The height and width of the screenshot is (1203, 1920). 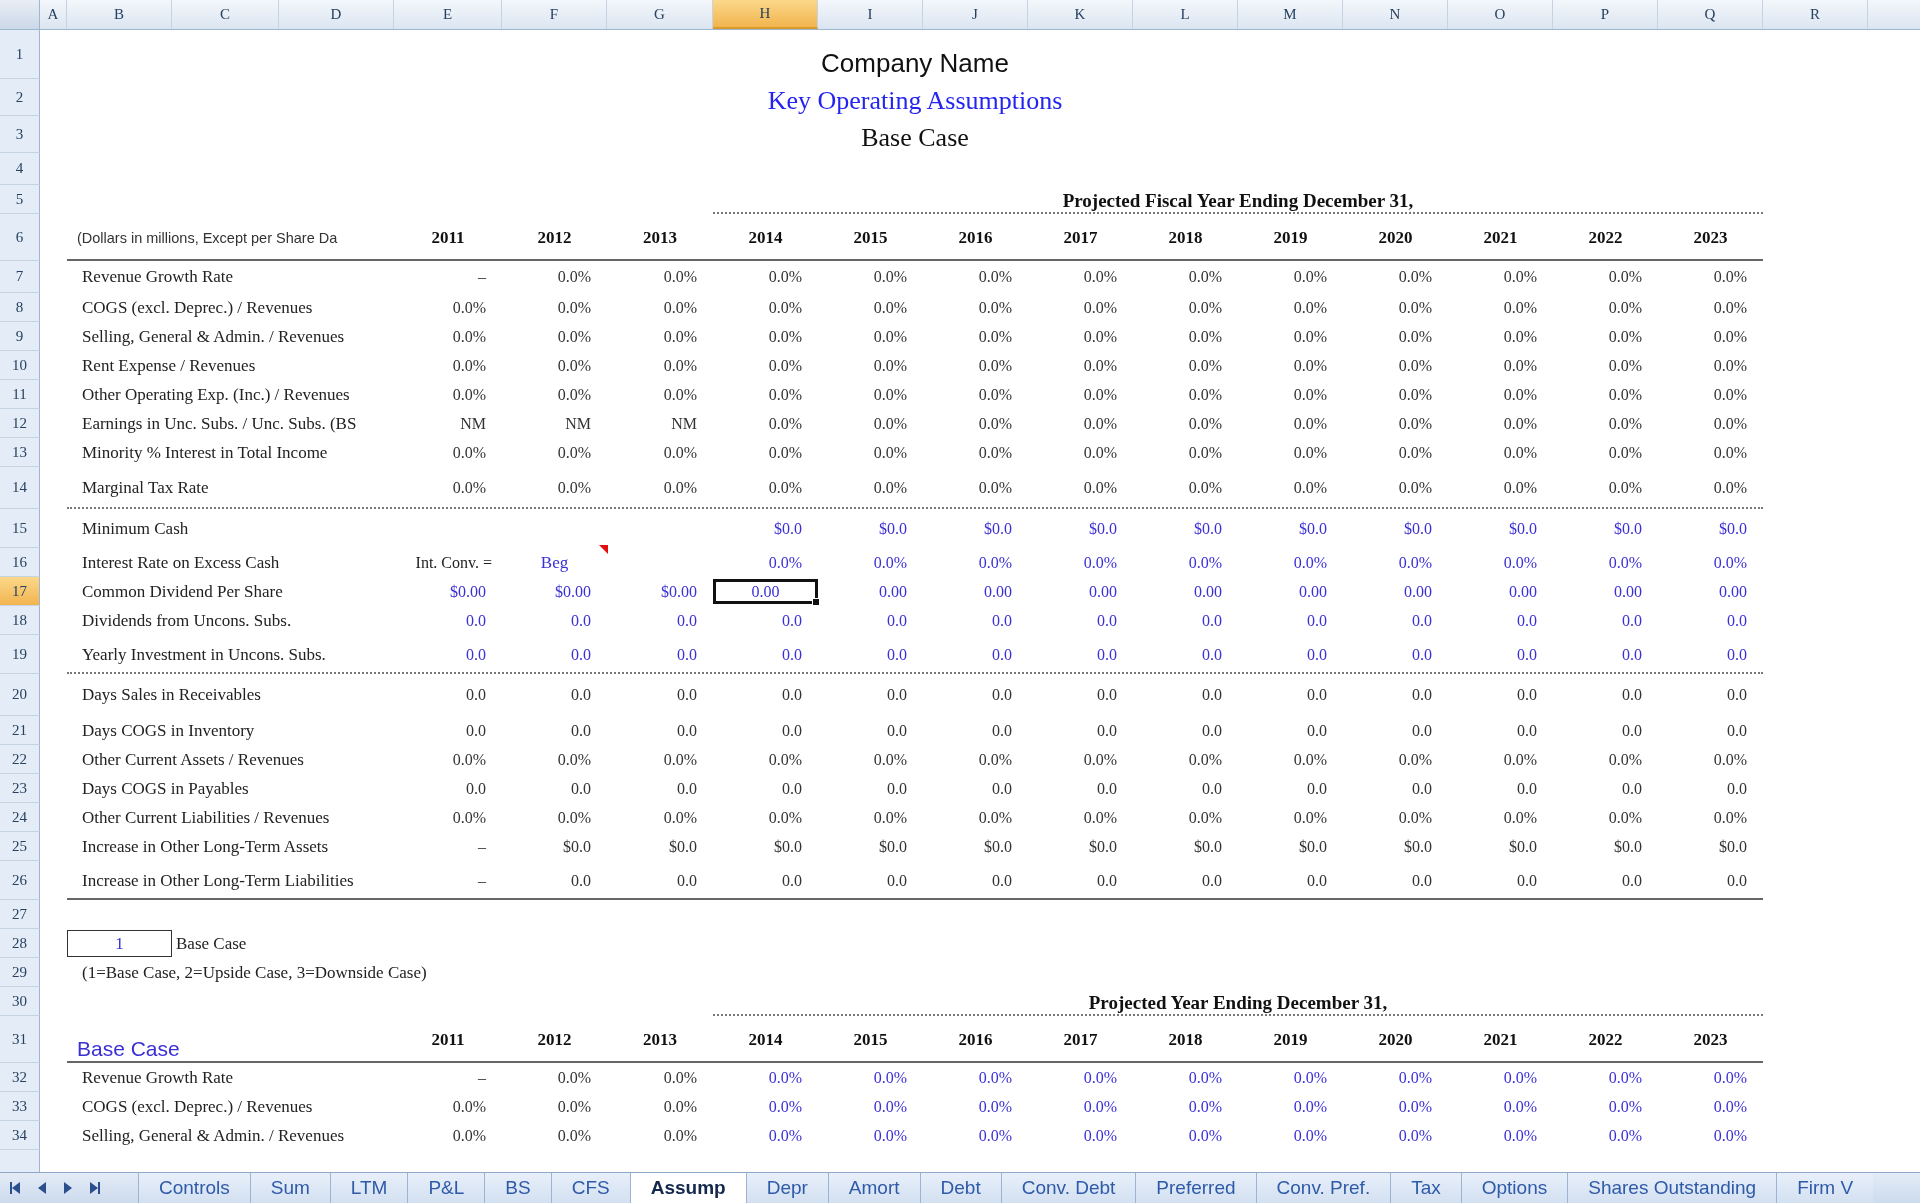 I want to click on row-header: 13, so click(x=20, y=452).